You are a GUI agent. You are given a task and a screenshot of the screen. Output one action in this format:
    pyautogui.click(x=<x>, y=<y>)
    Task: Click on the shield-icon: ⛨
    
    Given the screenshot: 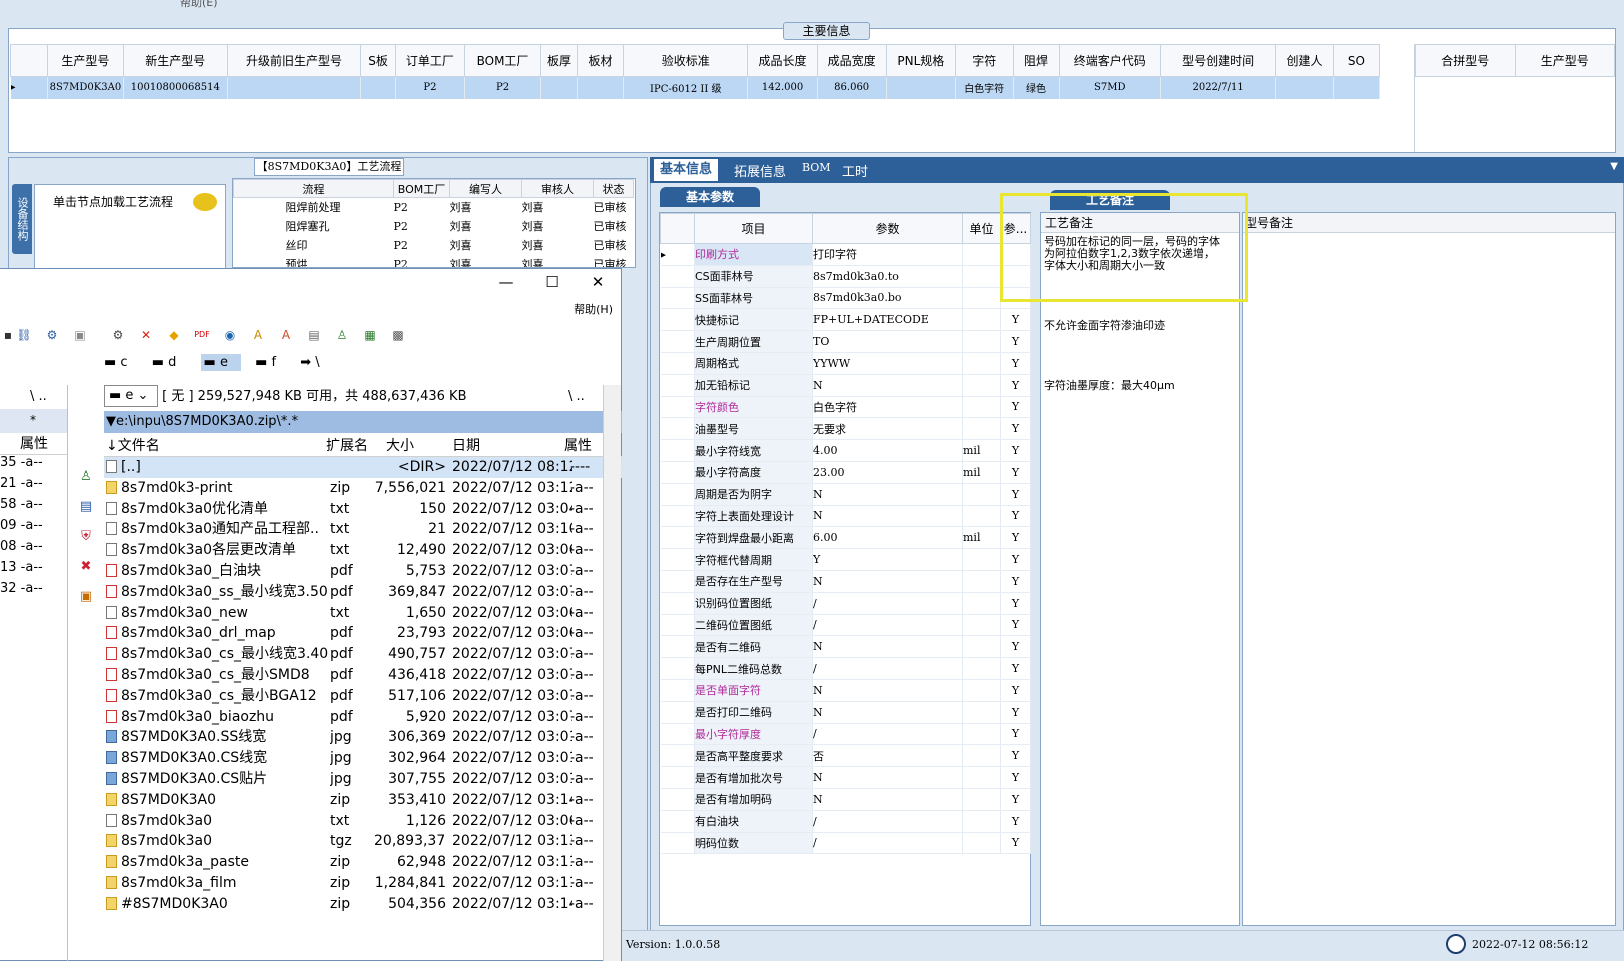 What is the action you would take?
    pyautogui.click(x=86, y=544)
    